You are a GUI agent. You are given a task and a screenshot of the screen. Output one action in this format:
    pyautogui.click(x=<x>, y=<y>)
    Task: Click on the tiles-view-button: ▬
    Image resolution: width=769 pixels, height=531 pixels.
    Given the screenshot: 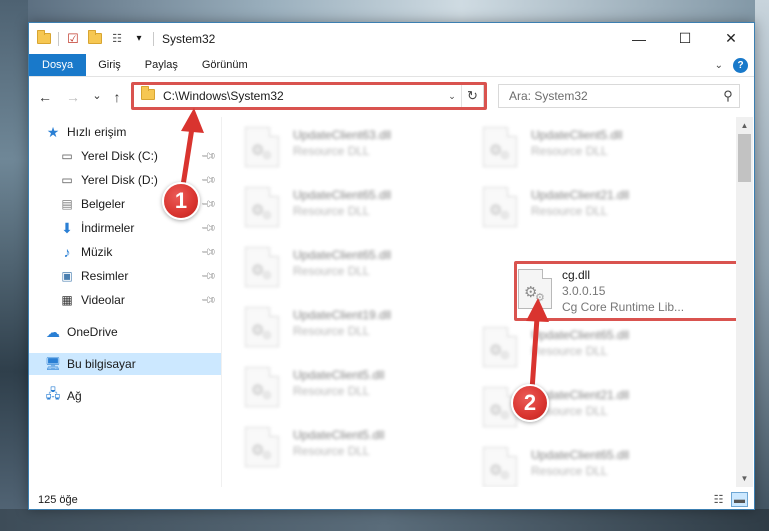 What is the action you would take?
    pyautogui.click(x=739, y=499)
    